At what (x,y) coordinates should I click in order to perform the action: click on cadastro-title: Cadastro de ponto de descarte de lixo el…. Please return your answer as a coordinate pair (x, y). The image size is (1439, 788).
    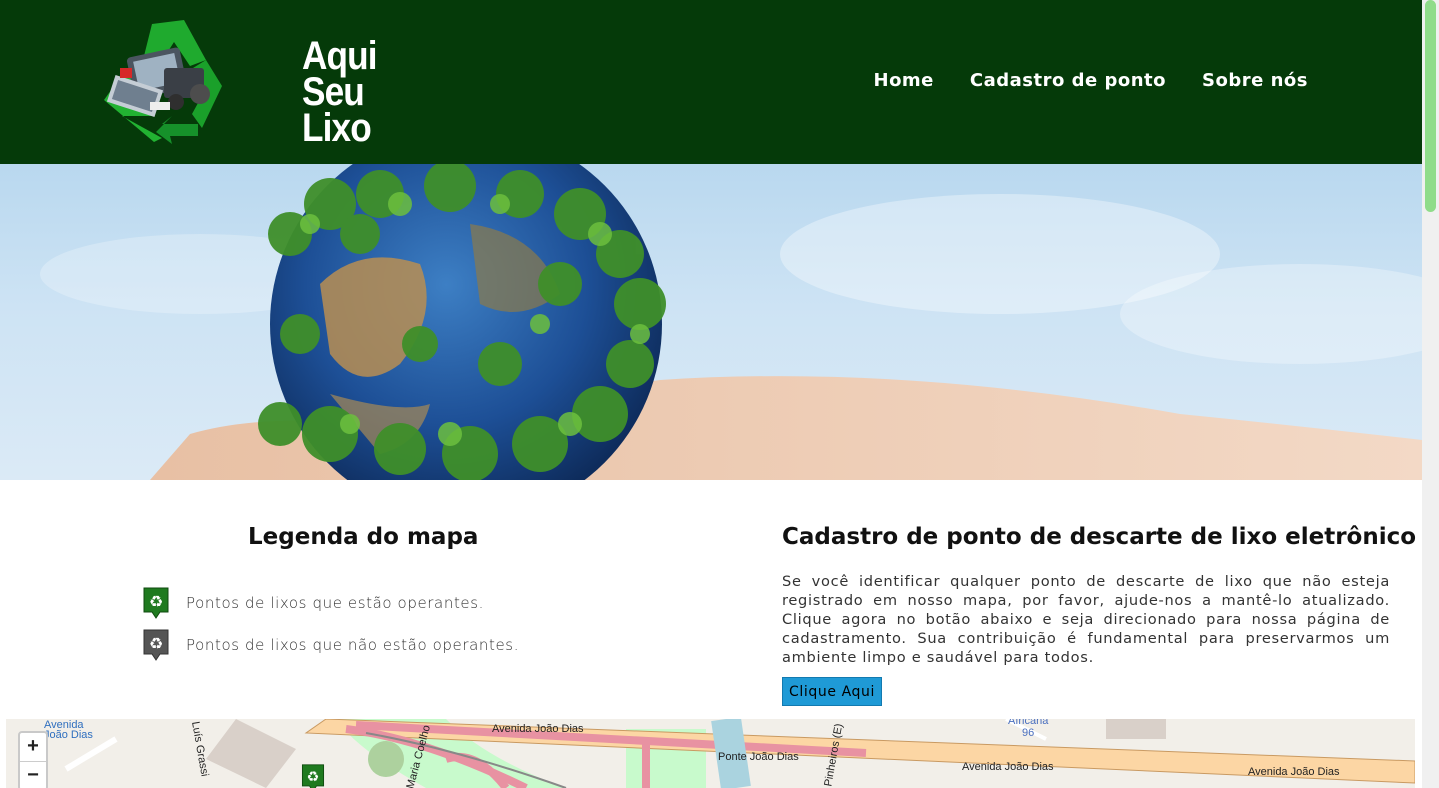
    Looking at the image, I should click on (1099, 537).